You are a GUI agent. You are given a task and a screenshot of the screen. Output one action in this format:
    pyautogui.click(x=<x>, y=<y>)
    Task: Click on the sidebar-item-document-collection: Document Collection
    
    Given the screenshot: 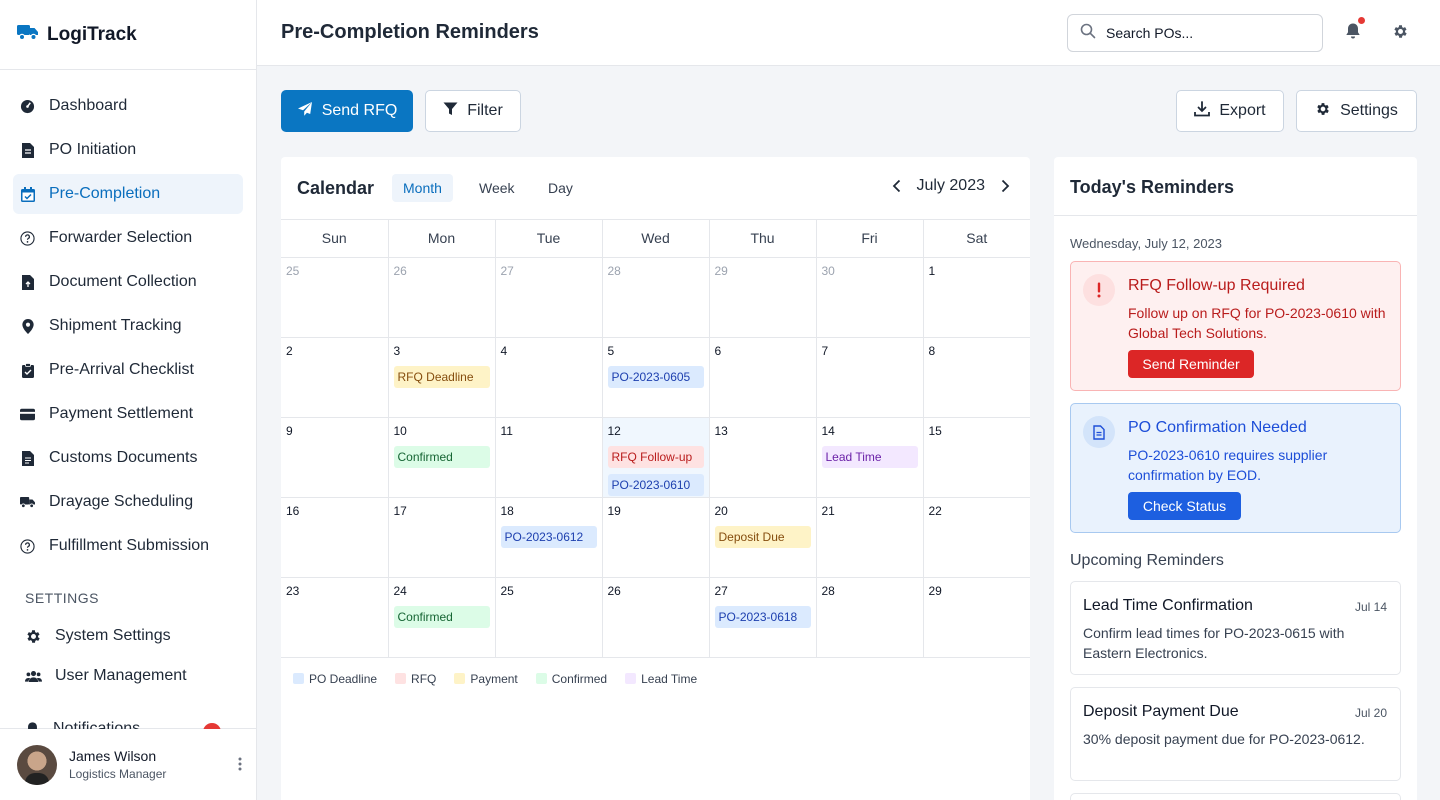 What is the action you would take?
    pyautogui.click(x=128, y=282)
    